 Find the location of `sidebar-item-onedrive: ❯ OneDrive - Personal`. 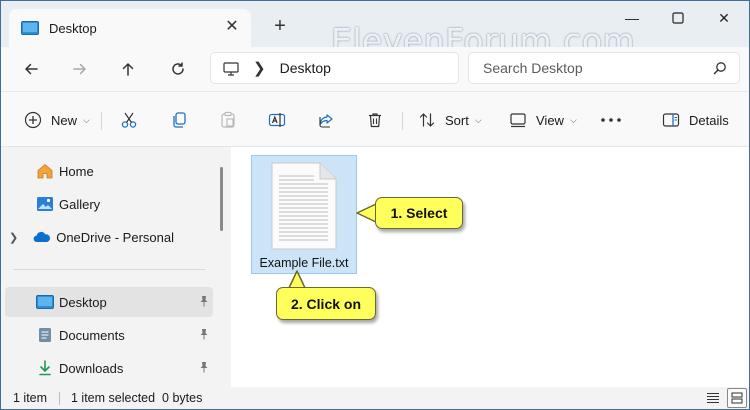

sidebar-item-onedrive: ❯ OneDrive - Personal is located at coordinates (109, 237).